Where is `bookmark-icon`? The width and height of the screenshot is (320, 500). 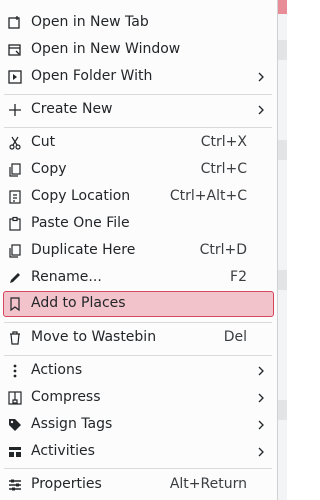 bookmark-icon is located at coordinates (15, 304).